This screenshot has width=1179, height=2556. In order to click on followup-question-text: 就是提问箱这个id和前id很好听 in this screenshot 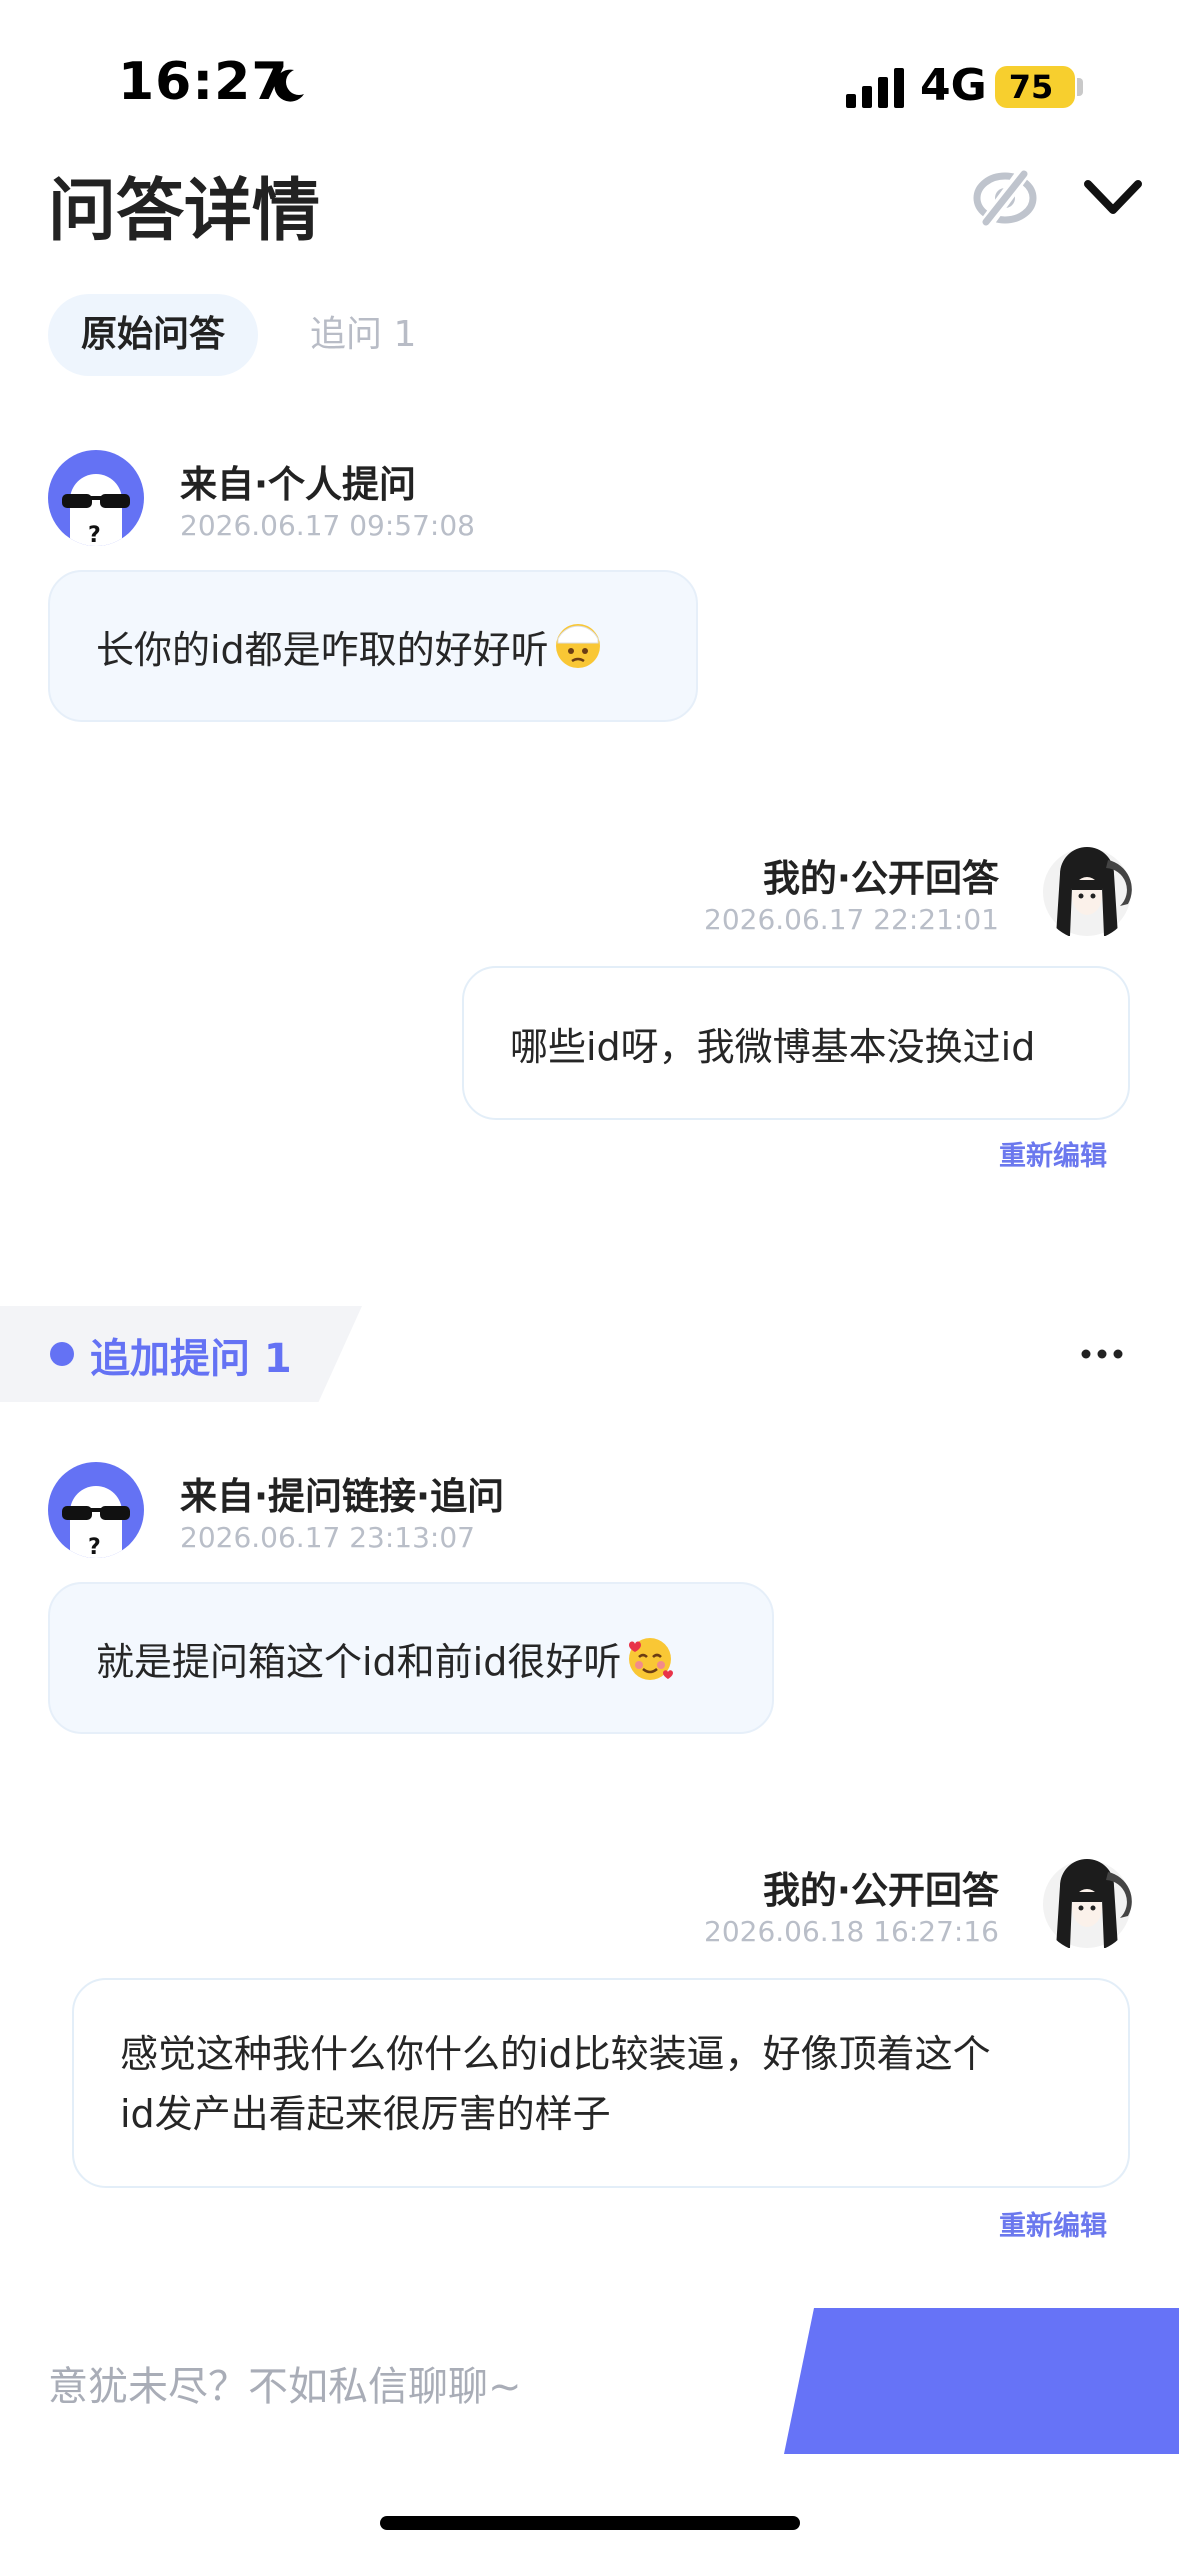, I will do `click(359, 1661)`.